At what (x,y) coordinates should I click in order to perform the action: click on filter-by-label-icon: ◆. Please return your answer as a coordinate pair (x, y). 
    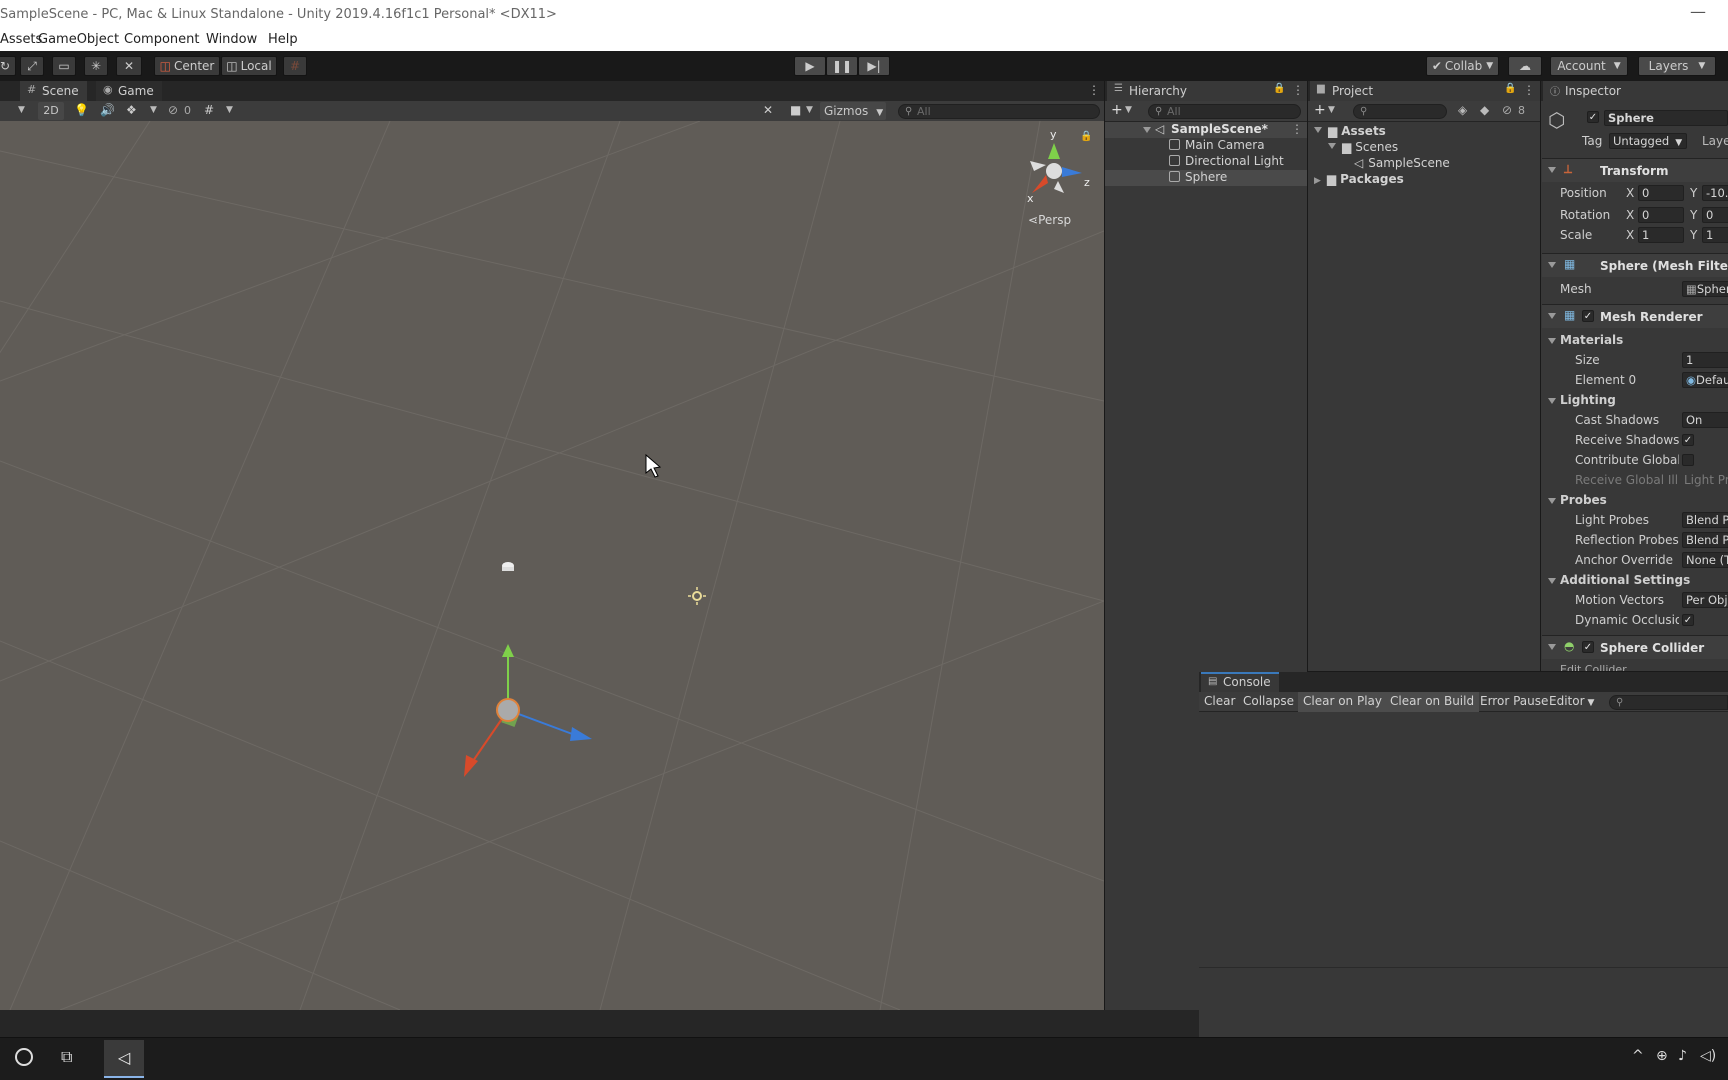
    Looking at the image, I should click on (1484, 110).